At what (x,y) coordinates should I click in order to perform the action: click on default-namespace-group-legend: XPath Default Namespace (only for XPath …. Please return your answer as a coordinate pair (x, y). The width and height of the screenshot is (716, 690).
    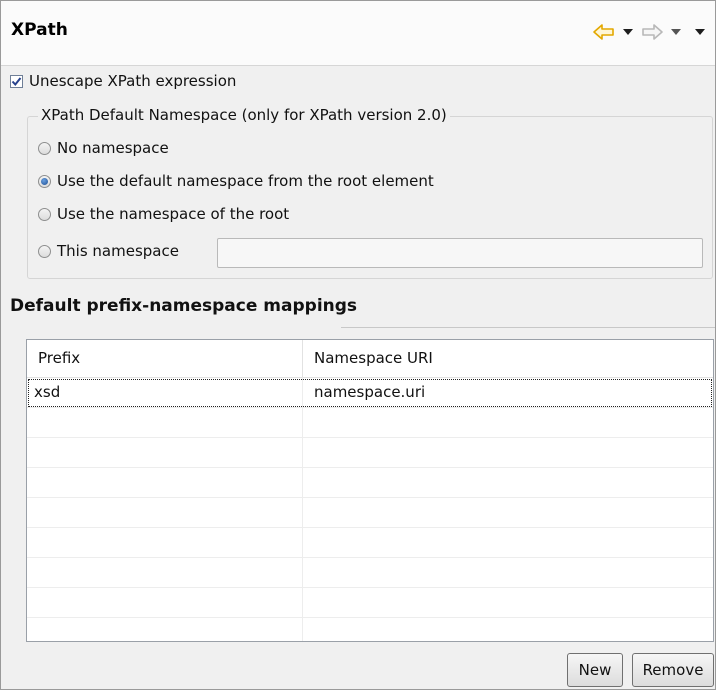
    Looking at the image, I should click on (244, 115).